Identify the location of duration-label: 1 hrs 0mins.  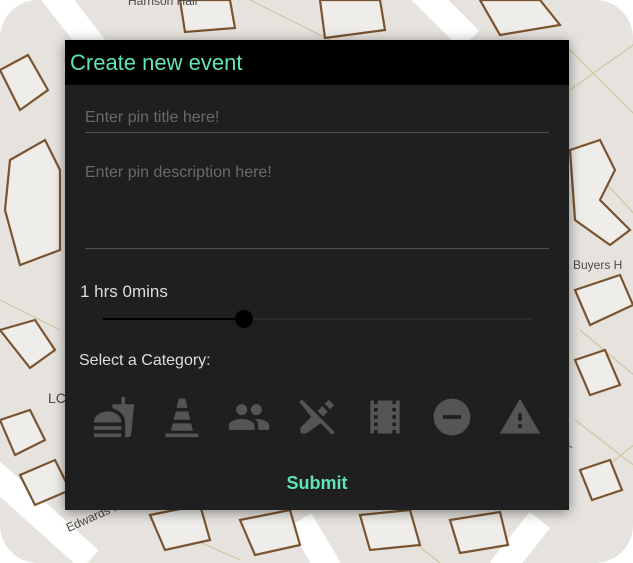
(124, 291).